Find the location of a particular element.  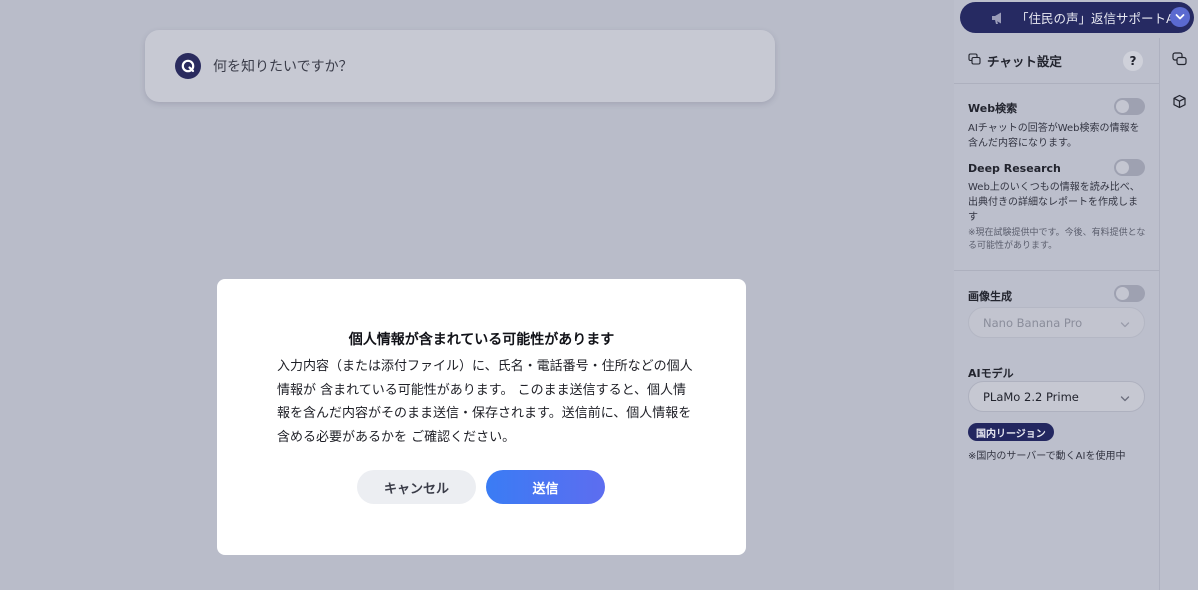

assistant-selector: 「住民の声」返信サポートAI is located at coordinates (1077, 17).